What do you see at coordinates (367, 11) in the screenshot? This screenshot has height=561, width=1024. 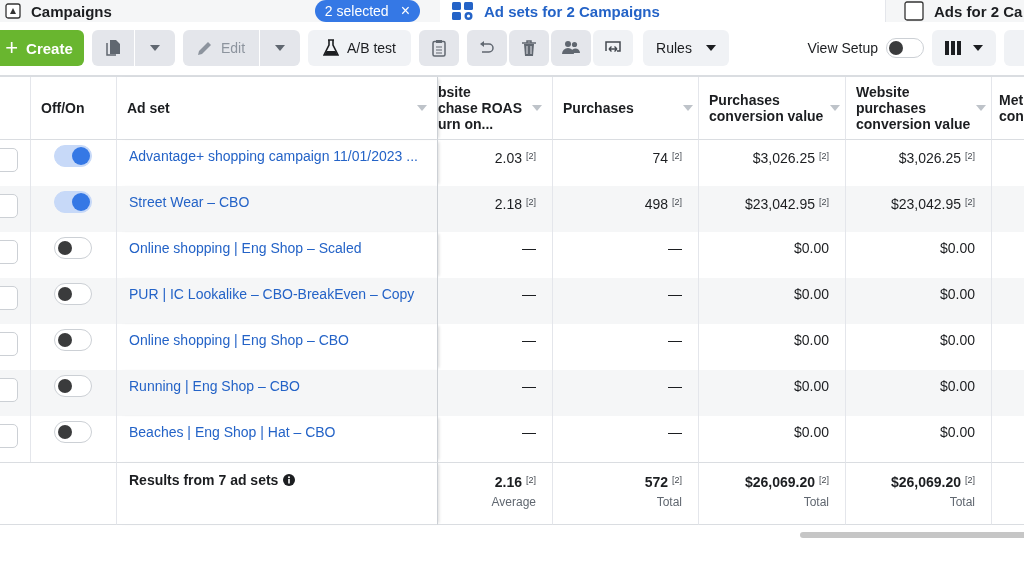 I see `selection-chip: 2 selected ×` at bounding box center [367, 11].